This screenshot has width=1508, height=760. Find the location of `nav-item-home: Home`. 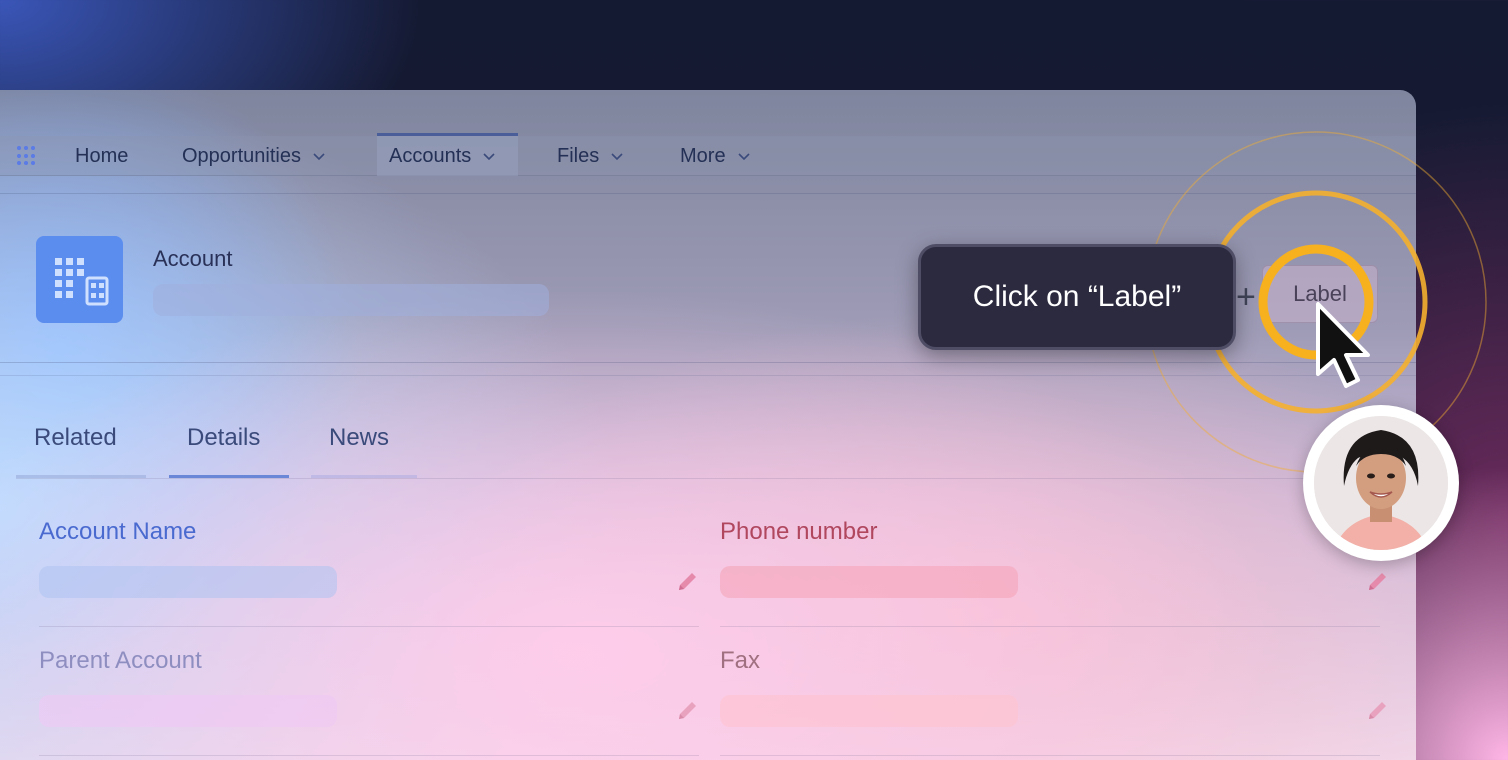

nav-item-home: Home is located at coordinates (101, 156).